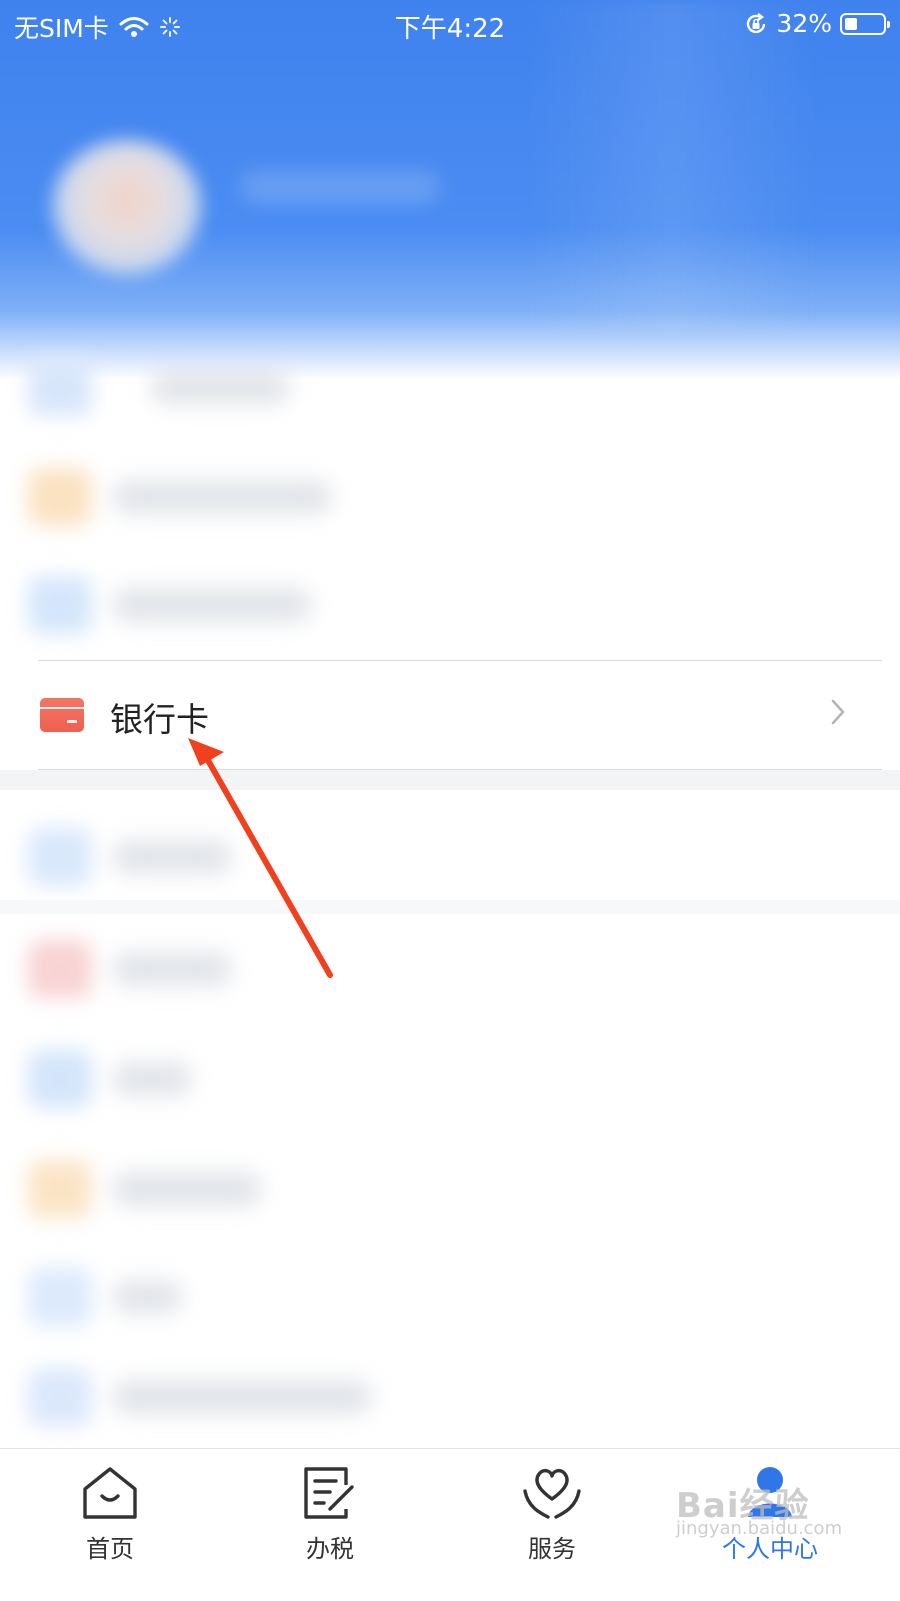 This screenshot has width=900, height=1601. What do you see at coordinates (851, 23) in the screenshot?
I see `battery-fill` at bounding box center [851, 23].